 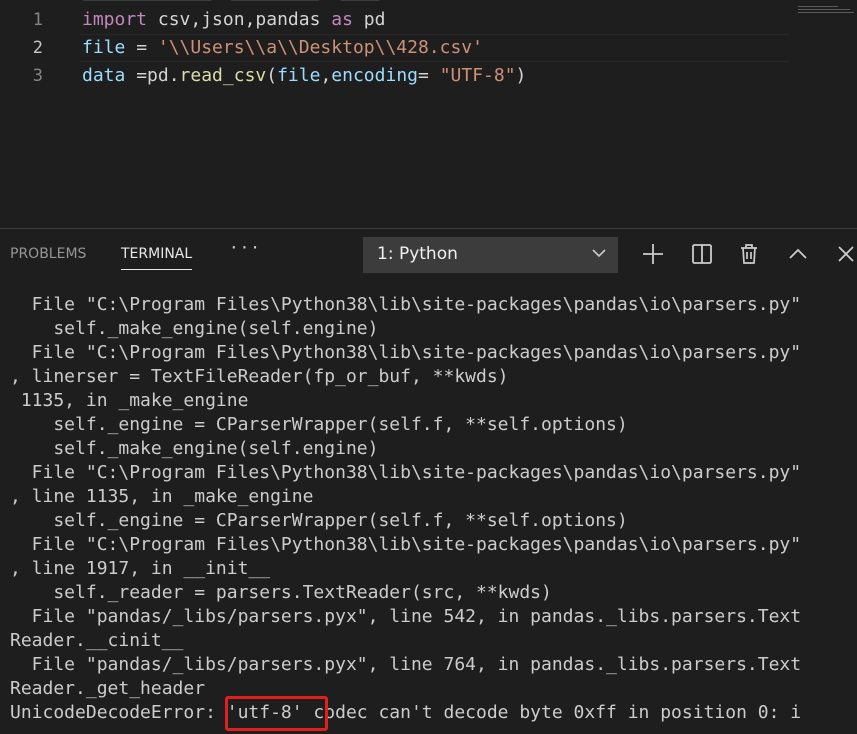 What do you see at coordinates (162, 496) in the screenshot?
I see `terminal-line: , line 1135, in _make_engine` at bounding box center [162, 496].